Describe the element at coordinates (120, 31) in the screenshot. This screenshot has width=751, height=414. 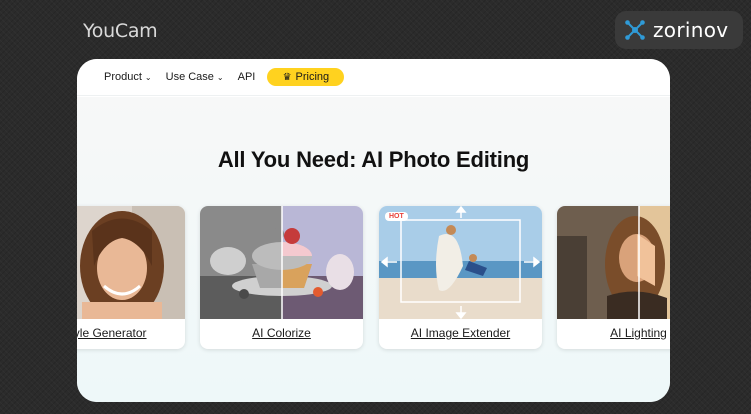
I see `youcam-logo: YouCam` at that location.